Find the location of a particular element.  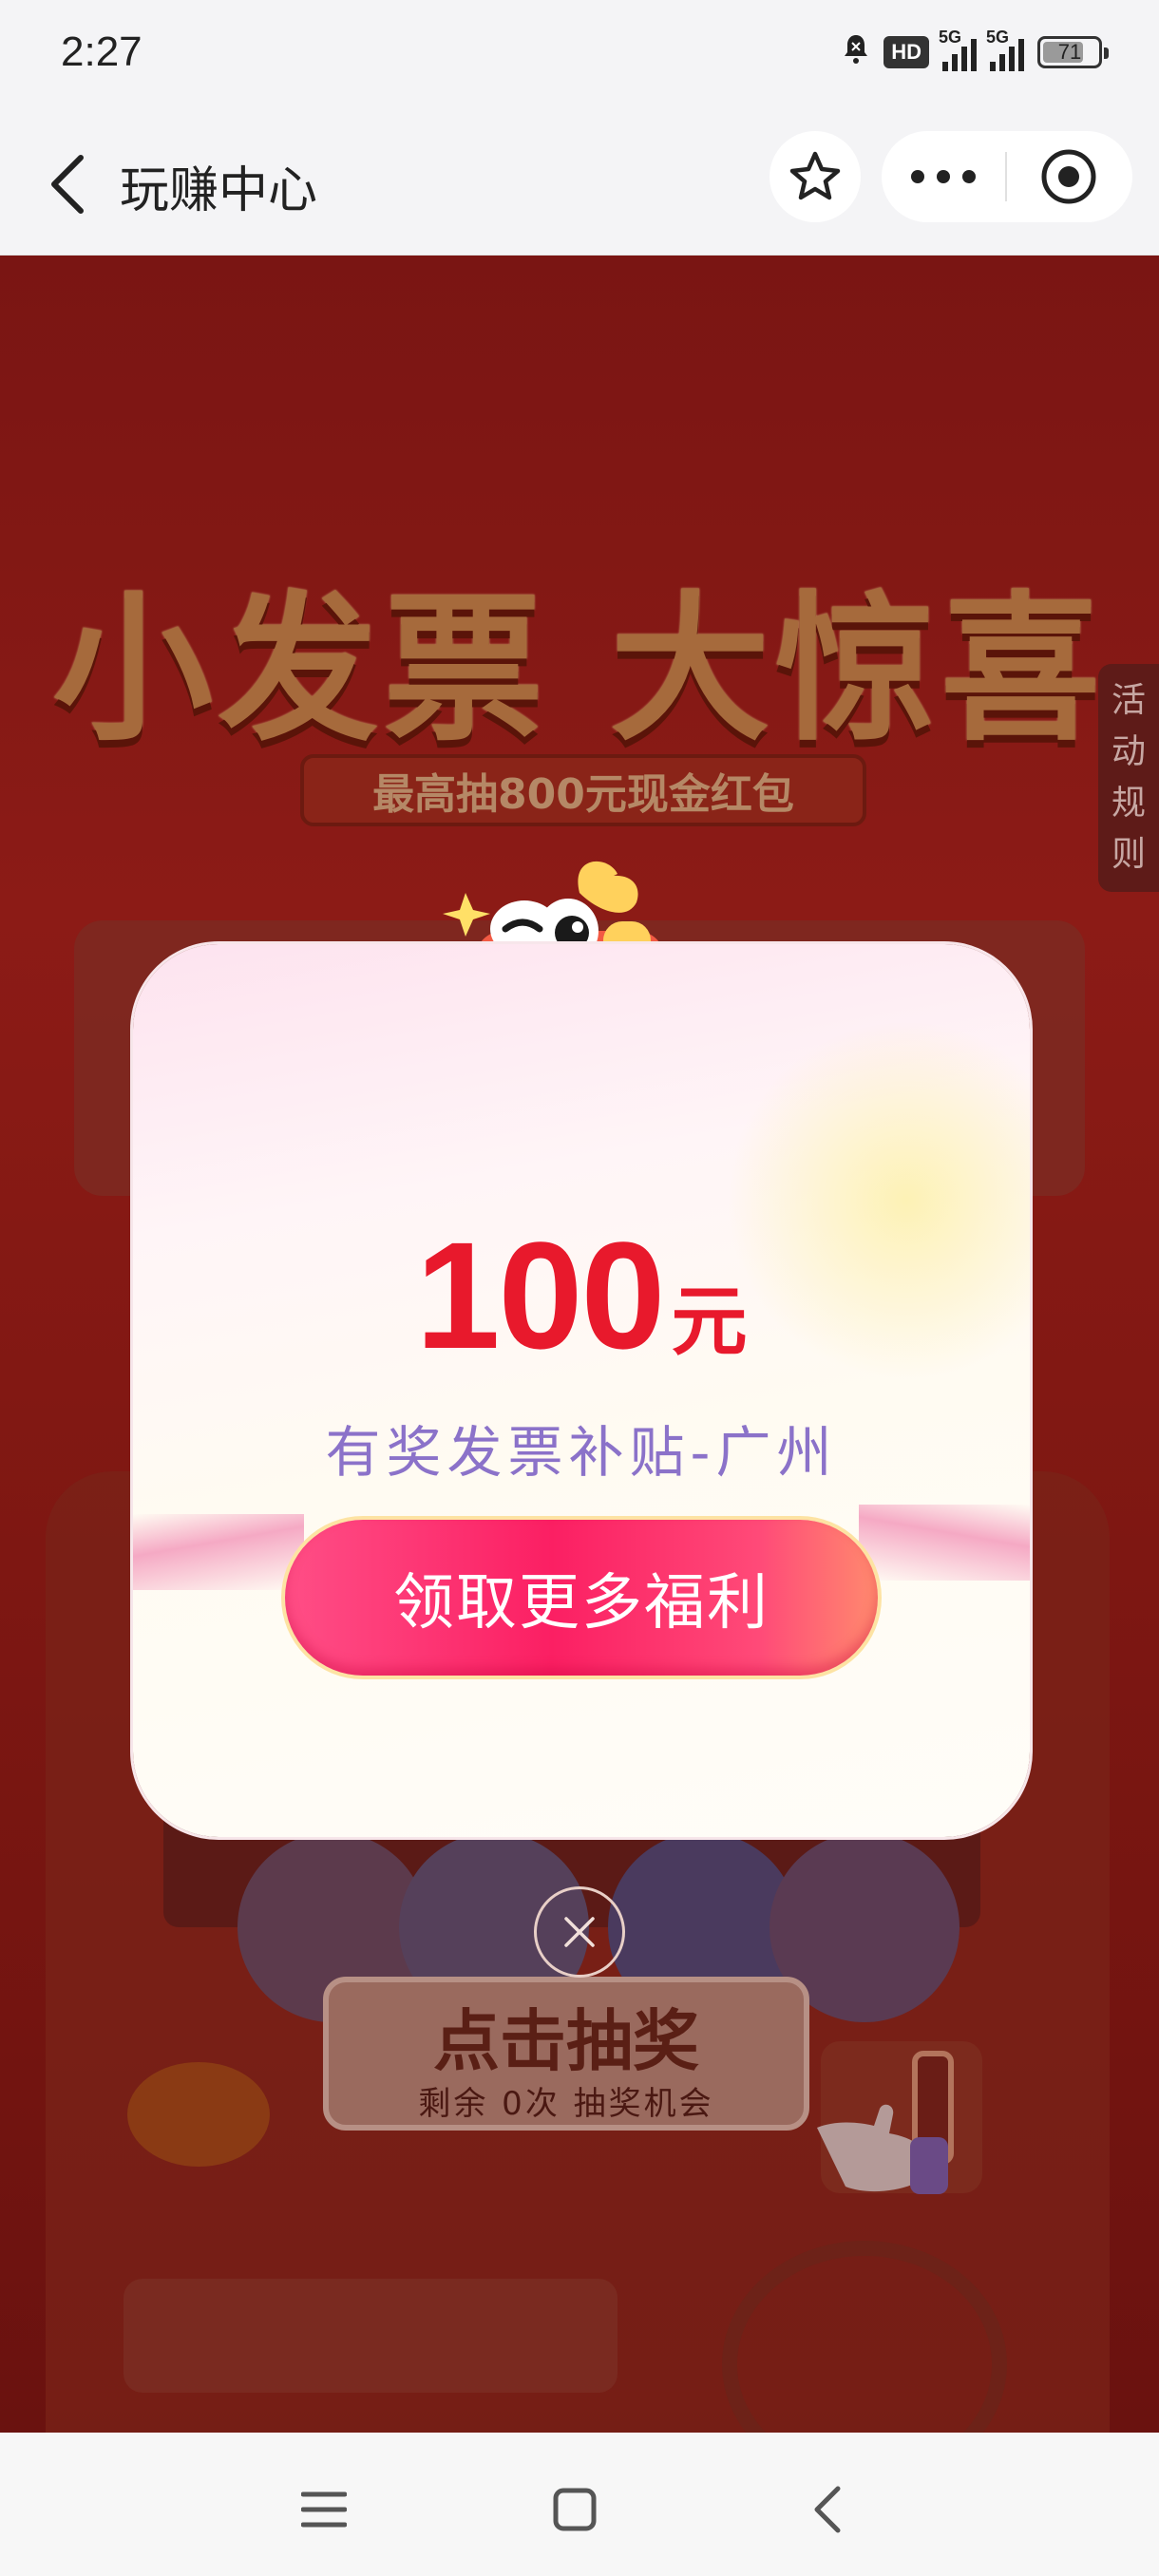

more-button is located at coordinates (943, 176).